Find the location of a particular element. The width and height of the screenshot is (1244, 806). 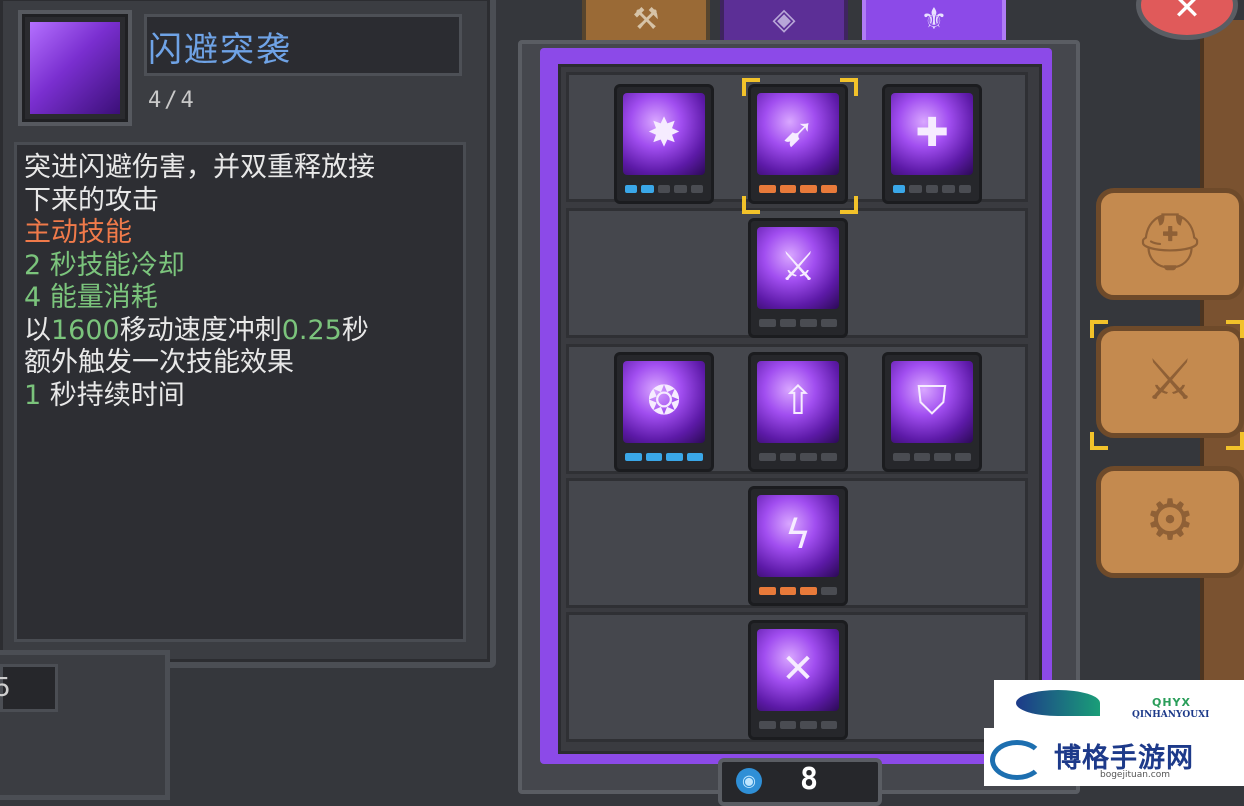

watermark-domain: bogejituan.com is located at coordinates (1135, 775).